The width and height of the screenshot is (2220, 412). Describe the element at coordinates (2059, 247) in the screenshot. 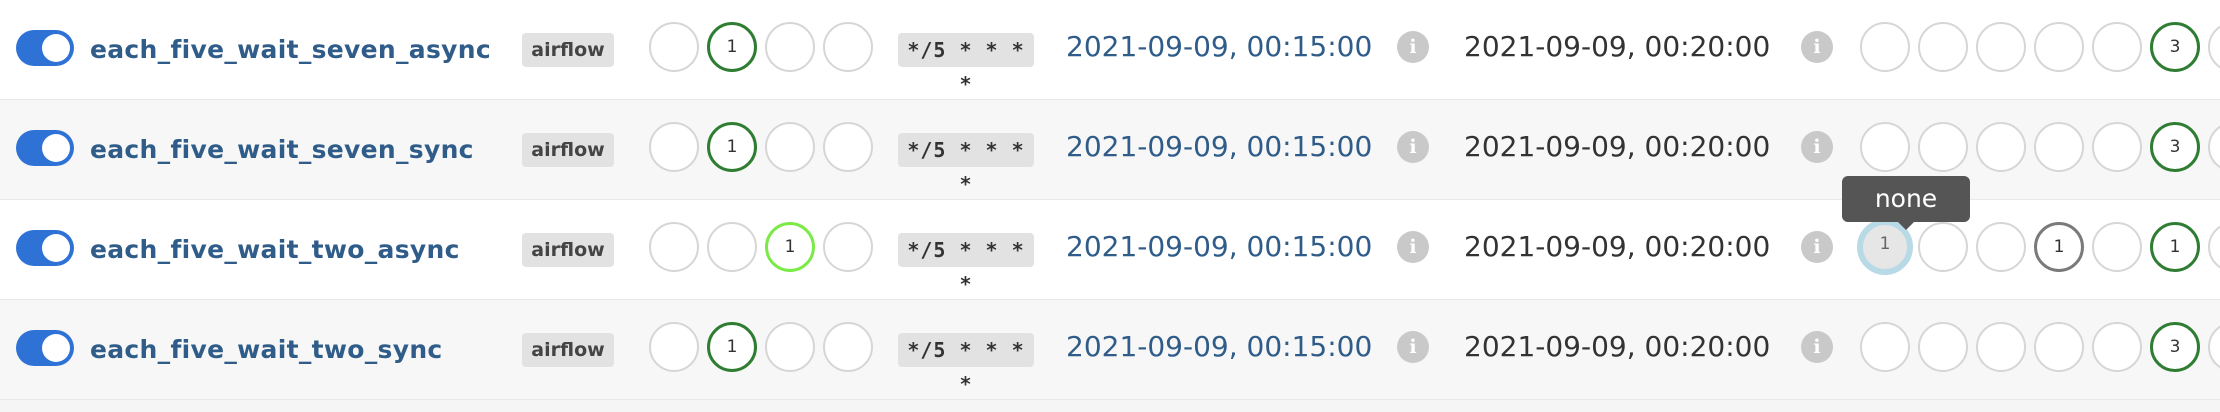

I see `task-state-scheduled-circle: 1` at that location.